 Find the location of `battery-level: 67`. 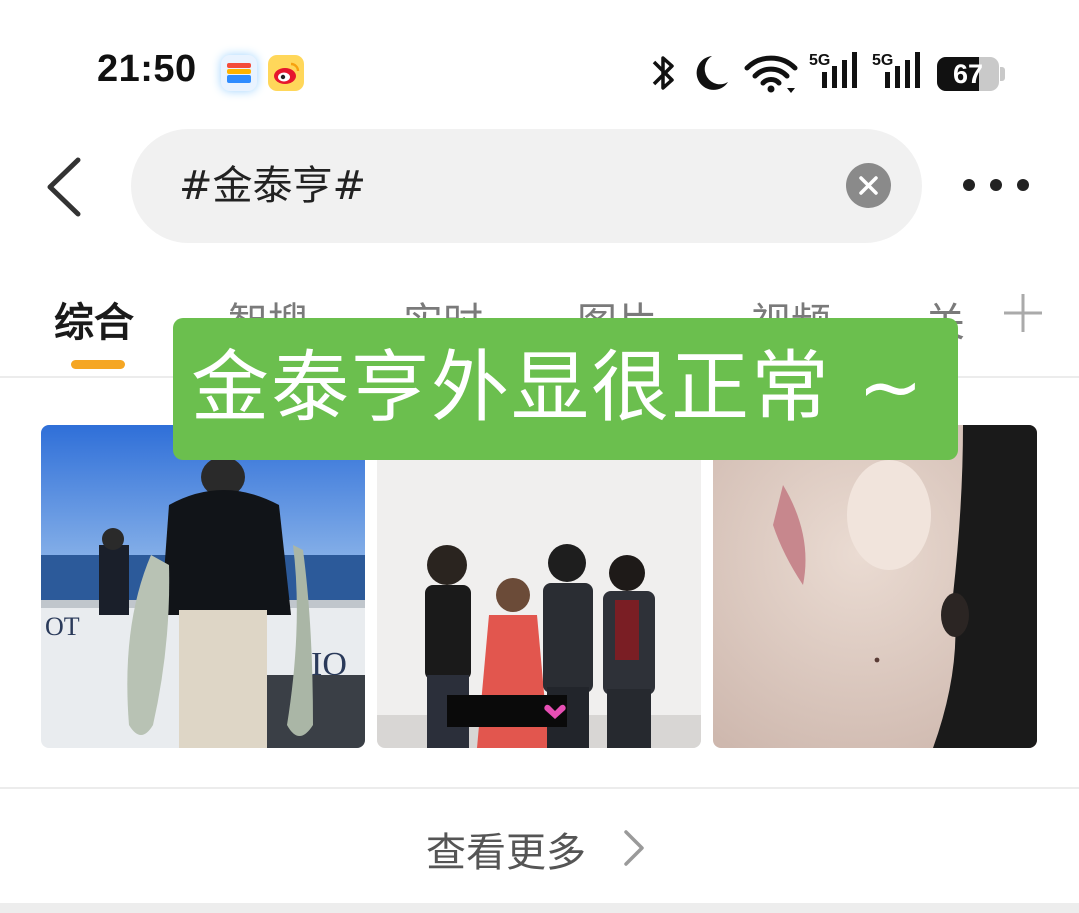

battery-level: 67 is located at coordinates (968, 74).